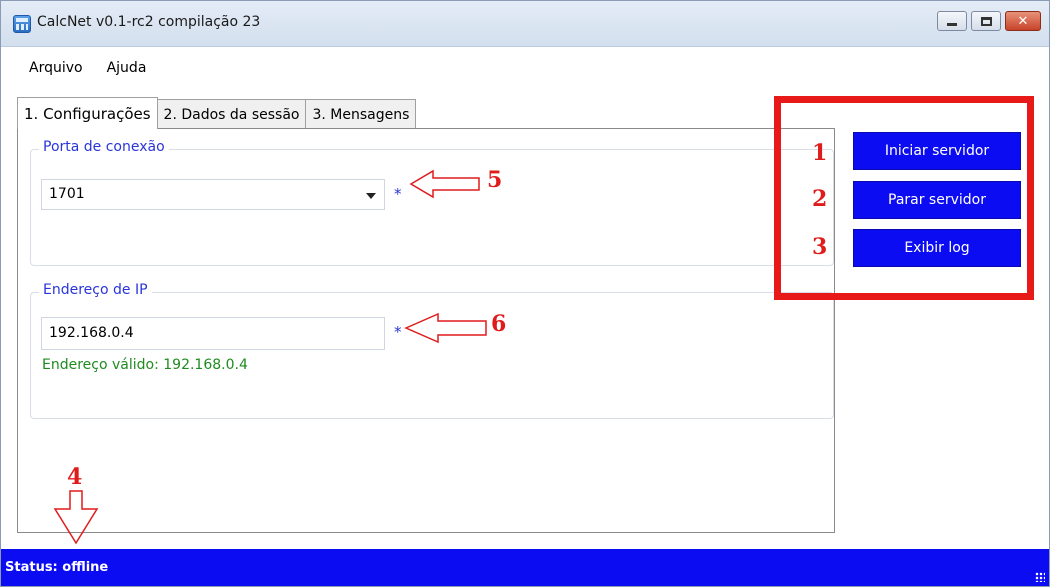  What do you see at coordinates (57, 567) in the screenshot?
I see `status-text: Status: offline` at bounding box center [57, 567].